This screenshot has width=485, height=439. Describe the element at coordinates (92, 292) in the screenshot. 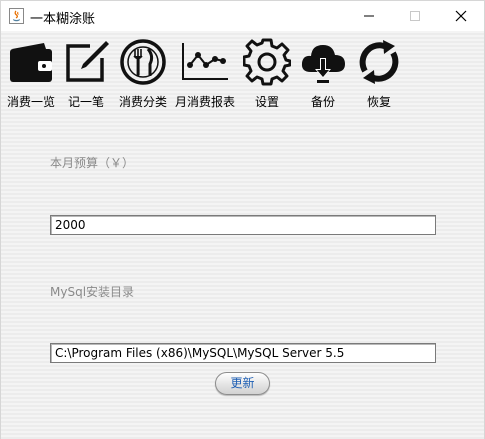

I see `mysql-path-label: MySql安装目录` at that location.